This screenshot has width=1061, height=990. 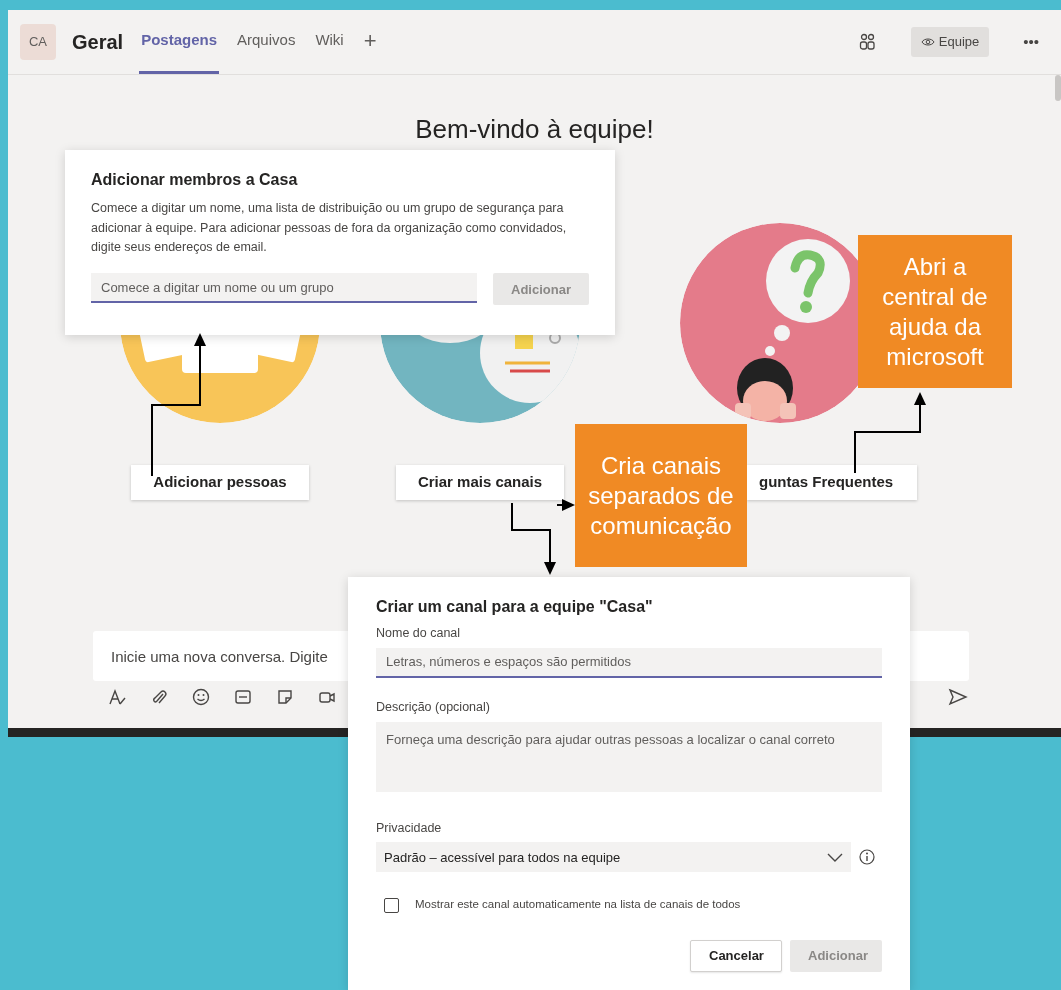 I want to click on field-label: Descrição (opcional), so click(x=433, y=707).